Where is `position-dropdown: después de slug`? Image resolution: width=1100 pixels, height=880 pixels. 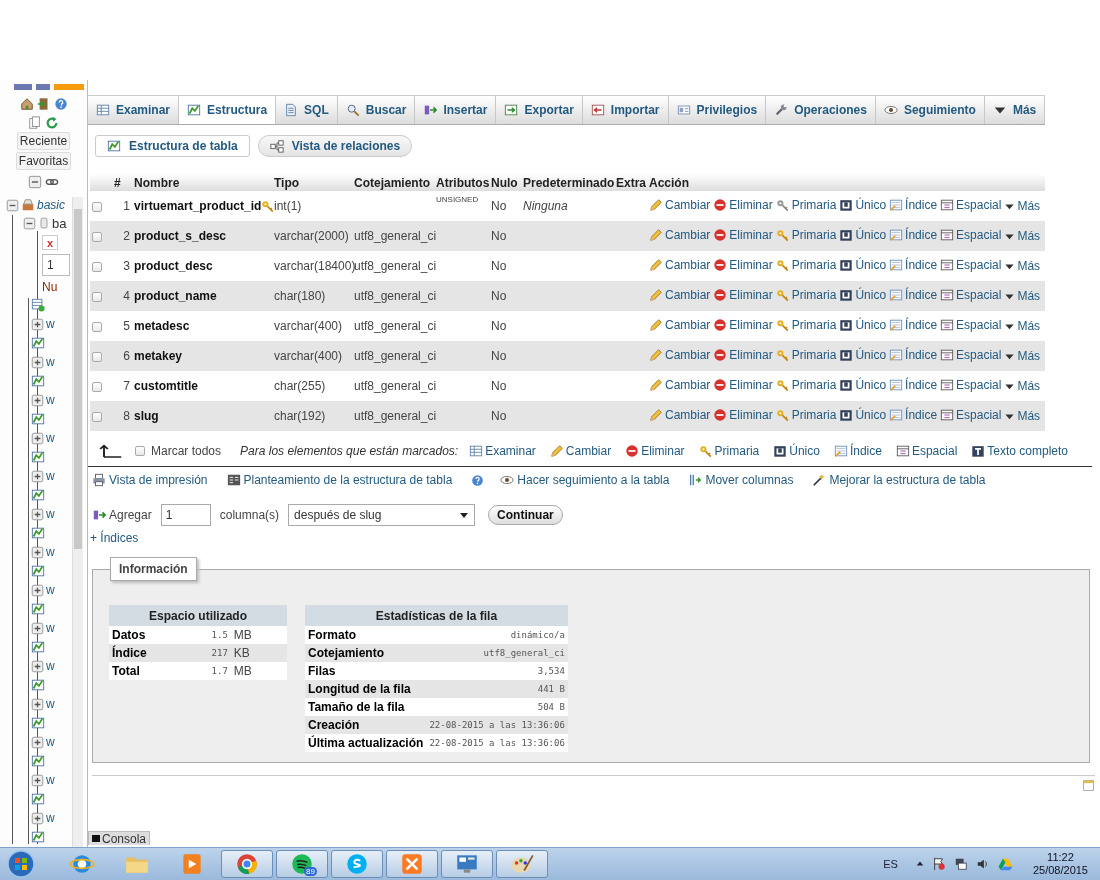
position-dropdown: después de slug is located at coordinates (382, 515).